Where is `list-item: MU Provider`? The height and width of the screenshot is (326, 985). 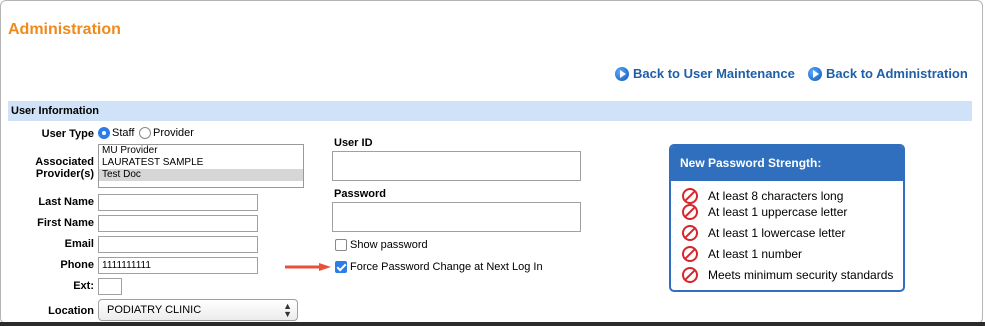 list-item: MU Provider is located at coordinates (201, 151).